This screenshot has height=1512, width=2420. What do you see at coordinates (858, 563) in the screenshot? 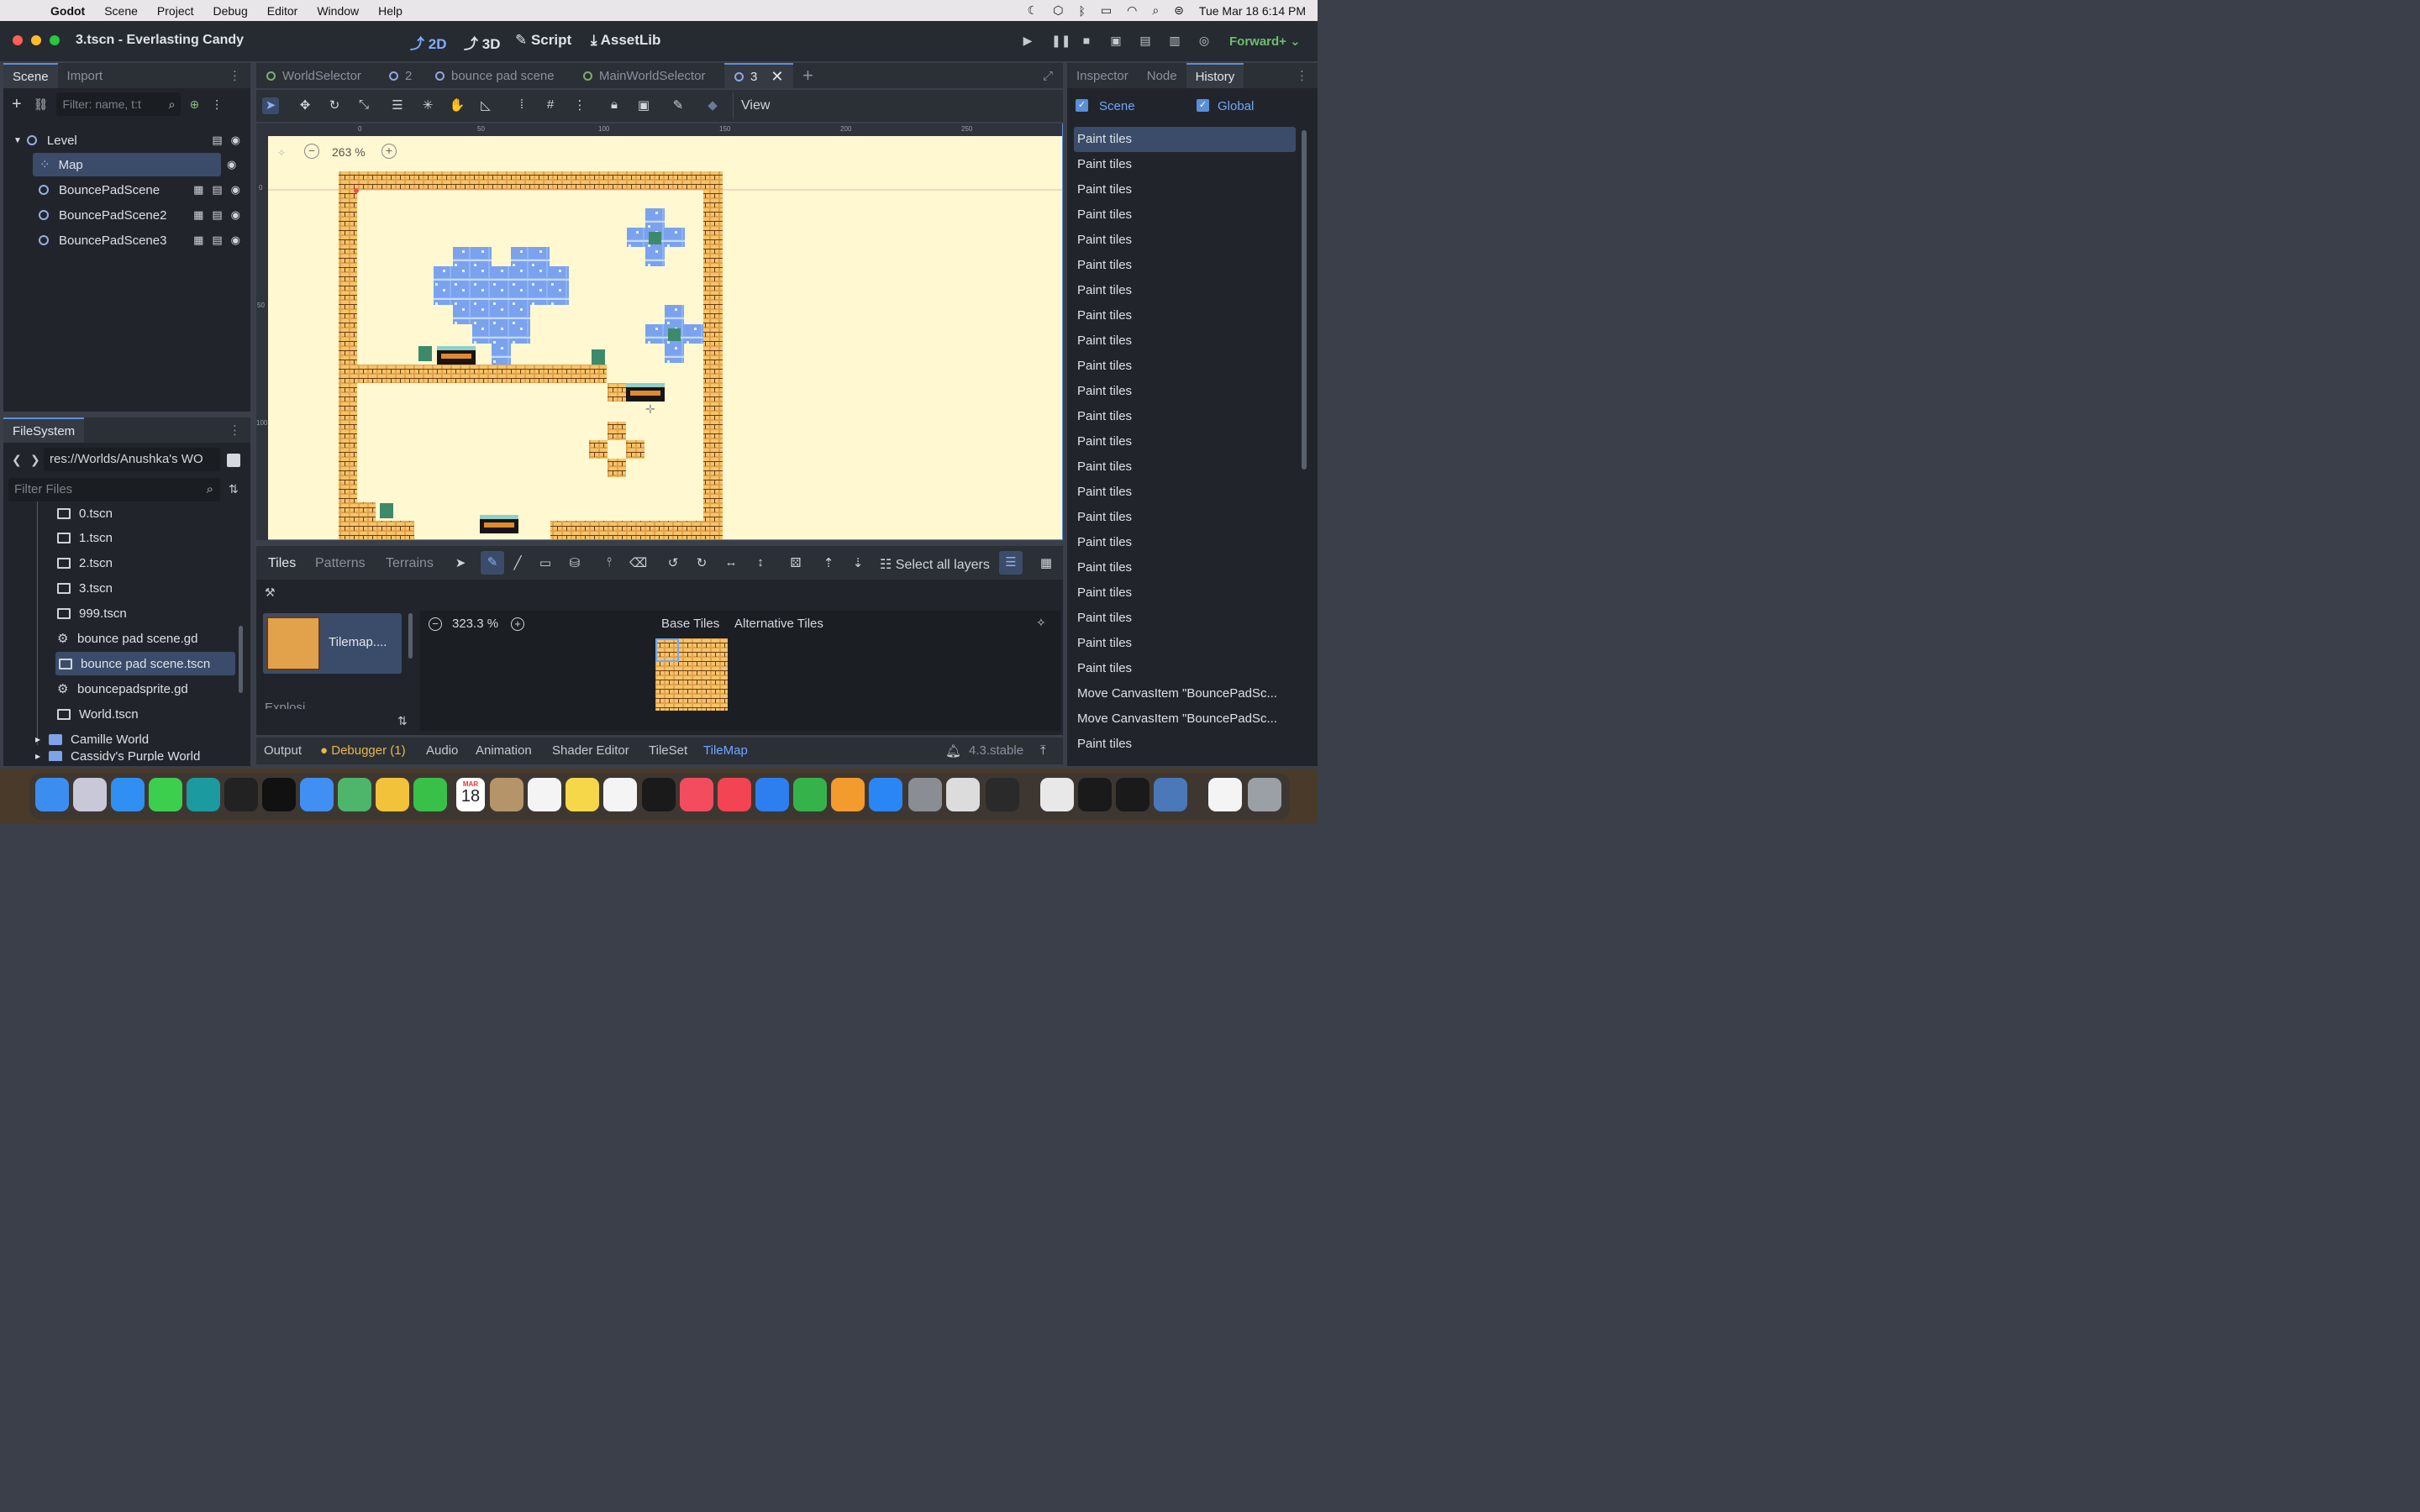
I see `layer-down-icon: ⇣` at bounding box center [858, 563].